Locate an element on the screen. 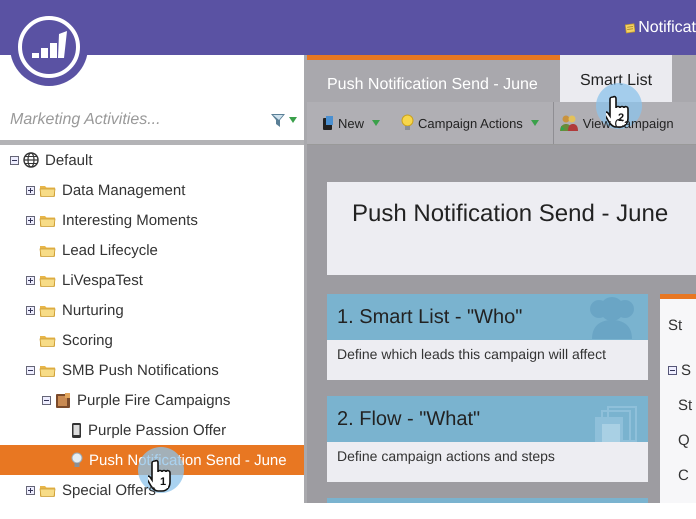  tree-item: Purple Fire Campaigns is located at coordinates (117, 400).